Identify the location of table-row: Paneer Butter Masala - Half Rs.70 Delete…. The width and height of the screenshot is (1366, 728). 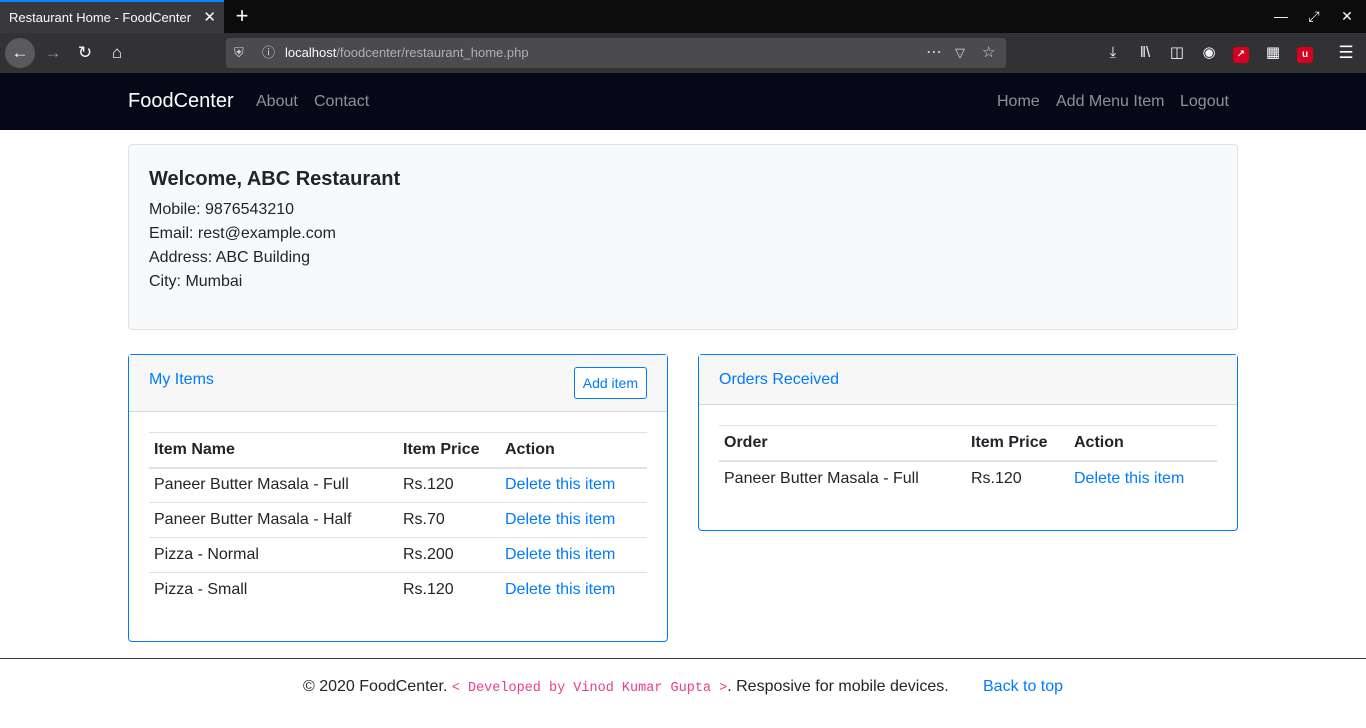
(398, 520).